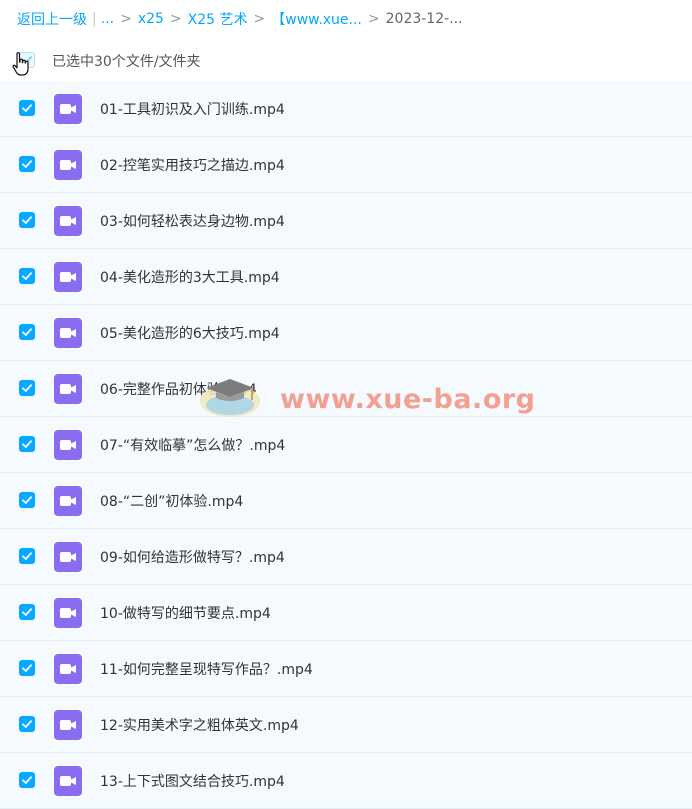  I want to click on file-name: 04-美化造形的3大工具.mp4, so click(190, 277).